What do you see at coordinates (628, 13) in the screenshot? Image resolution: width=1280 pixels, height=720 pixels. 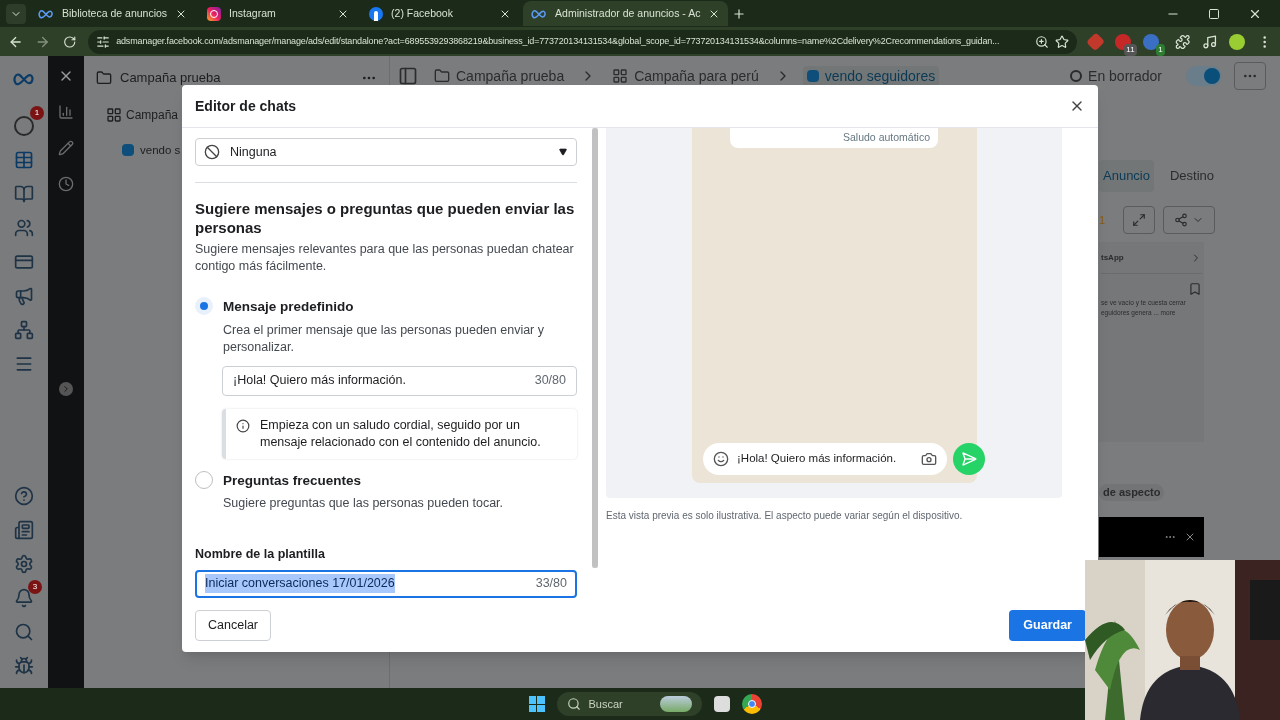 I see `tab-title: Administrador de anuncios - Ac` at bounding box center [628, 13].